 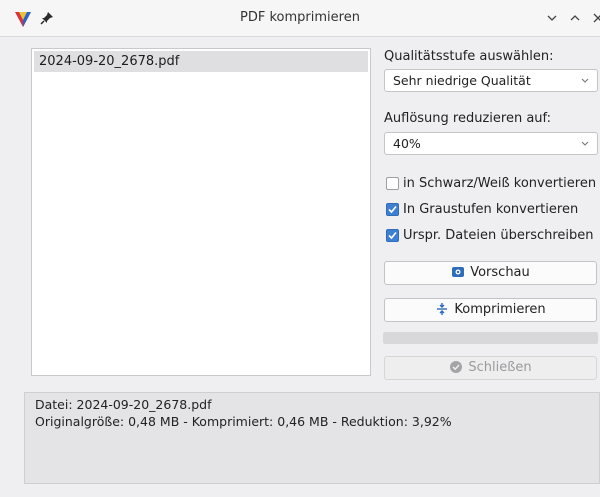 I want to click on close-button-label: Schließen, so click(x=500, y=367).